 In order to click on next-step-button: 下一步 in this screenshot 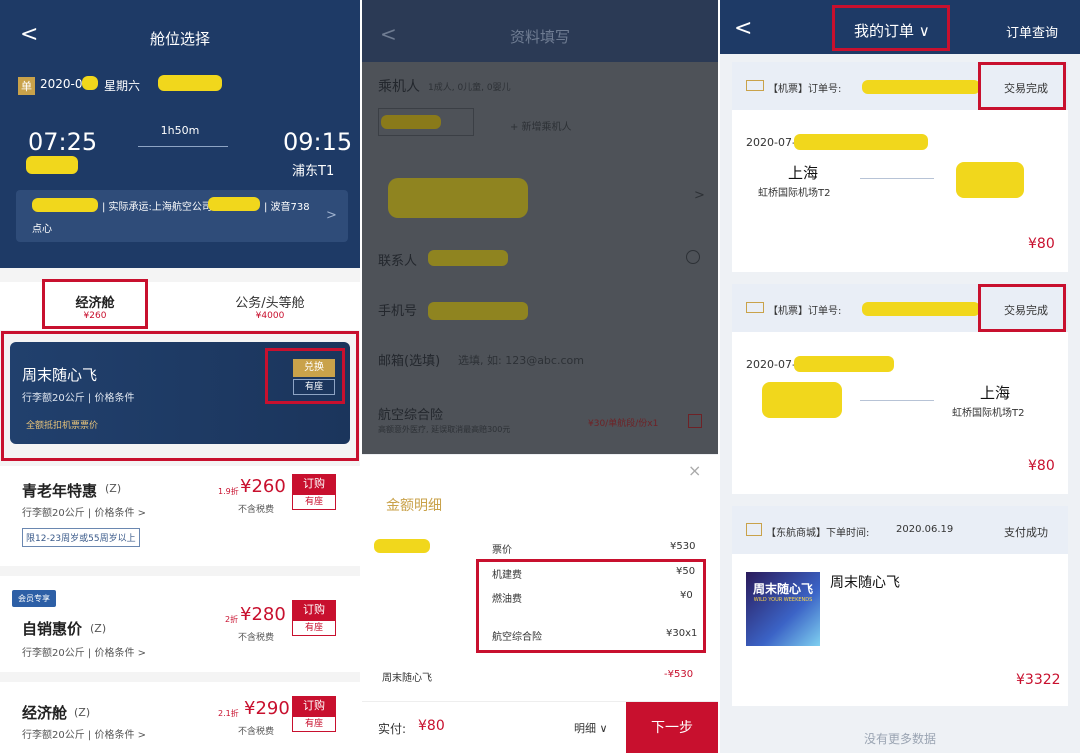, I will do `click(672, 727)`.